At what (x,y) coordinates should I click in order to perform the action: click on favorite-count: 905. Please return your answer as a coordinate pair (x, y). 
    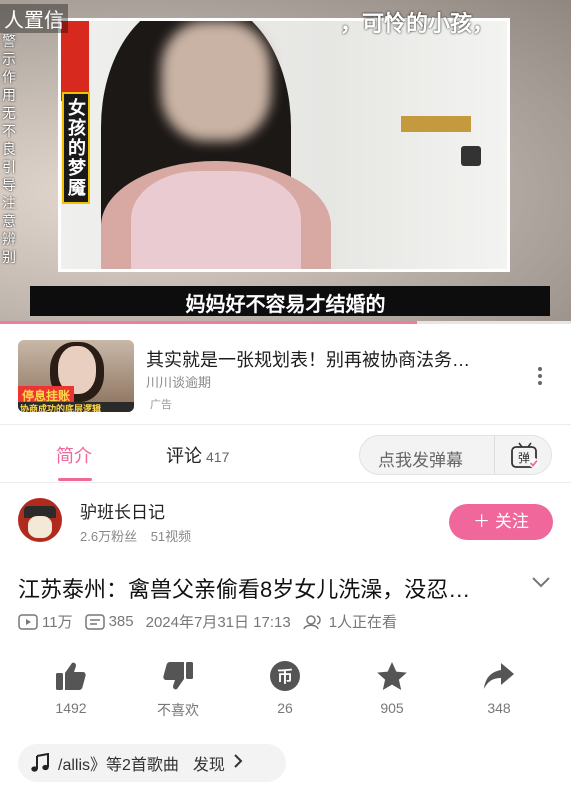
    Looking at the image, I should click on (392, 708).